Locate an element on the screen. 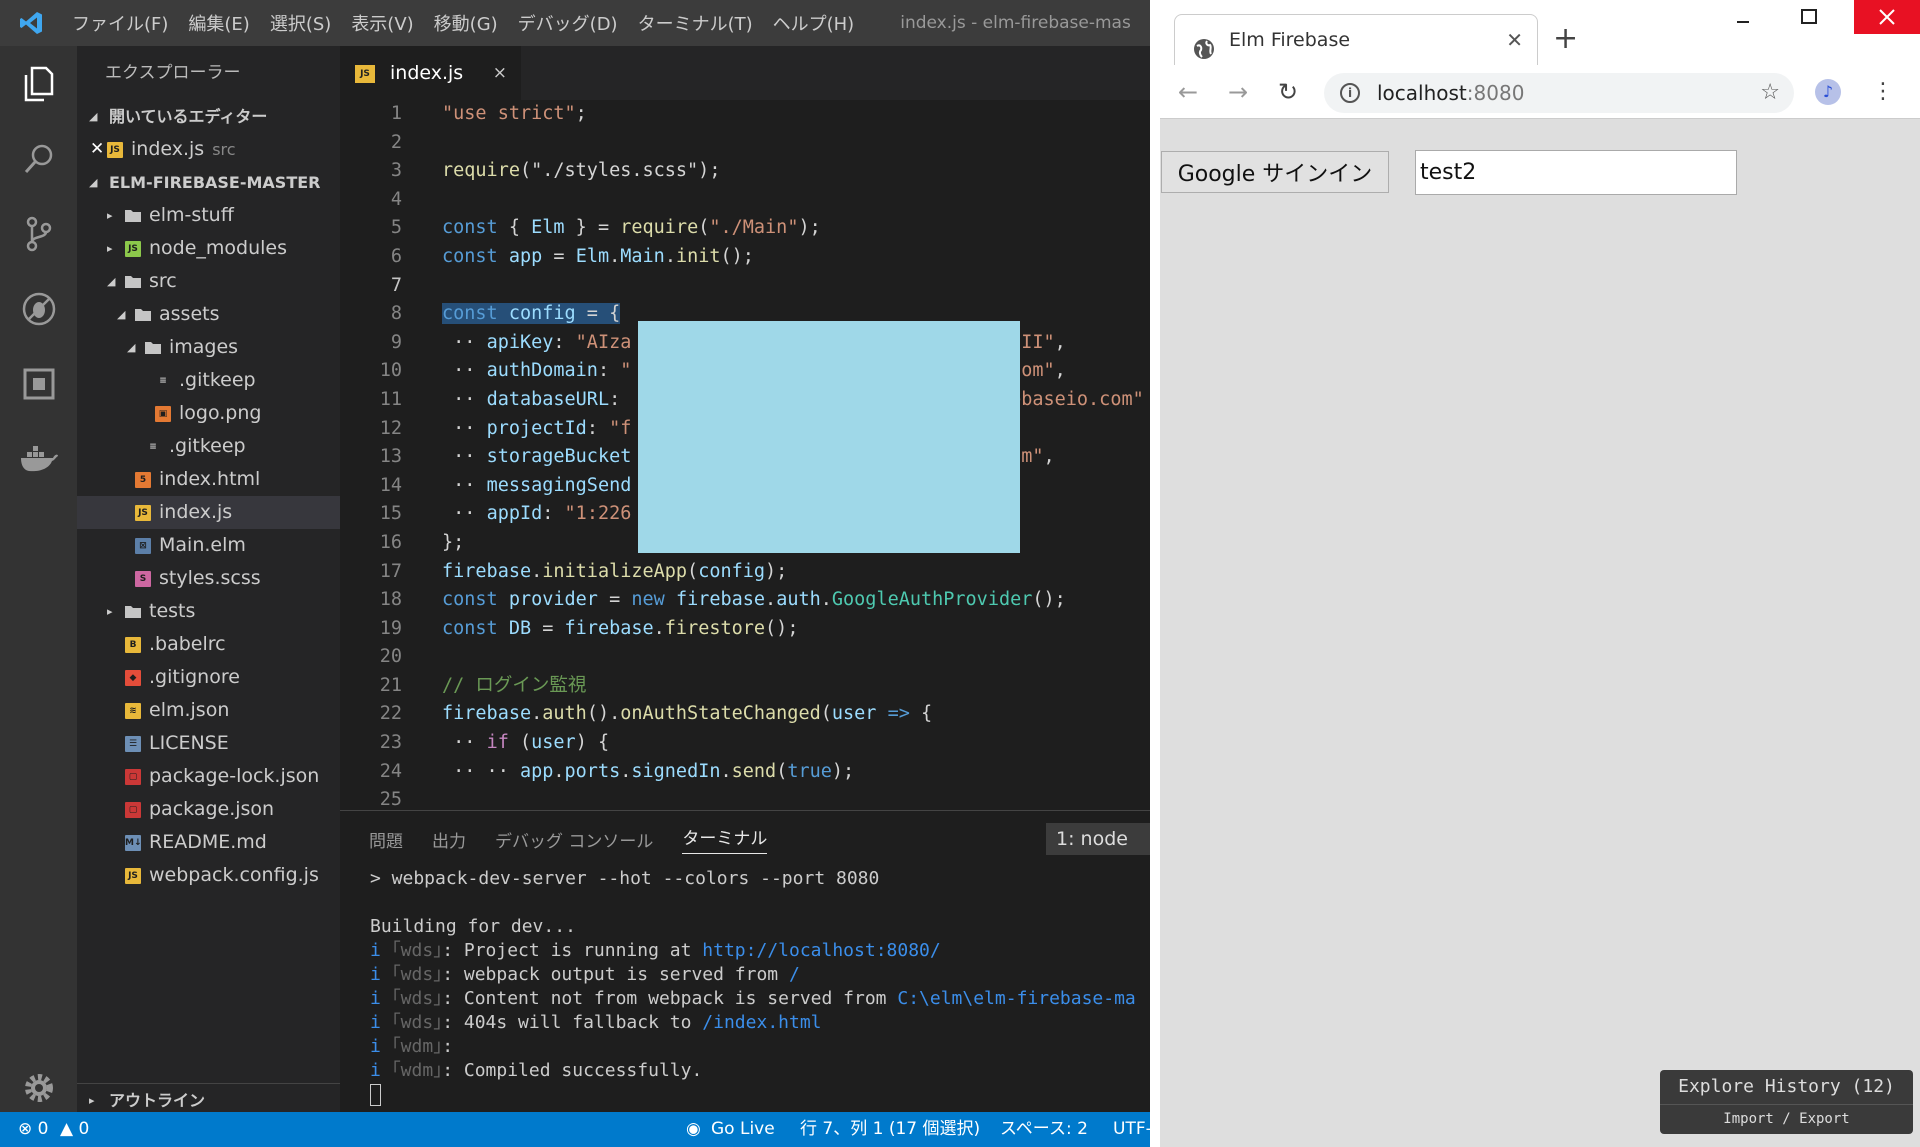  open-editors-header: ◢ 開いているエディター is located at coordinates (208, 116).